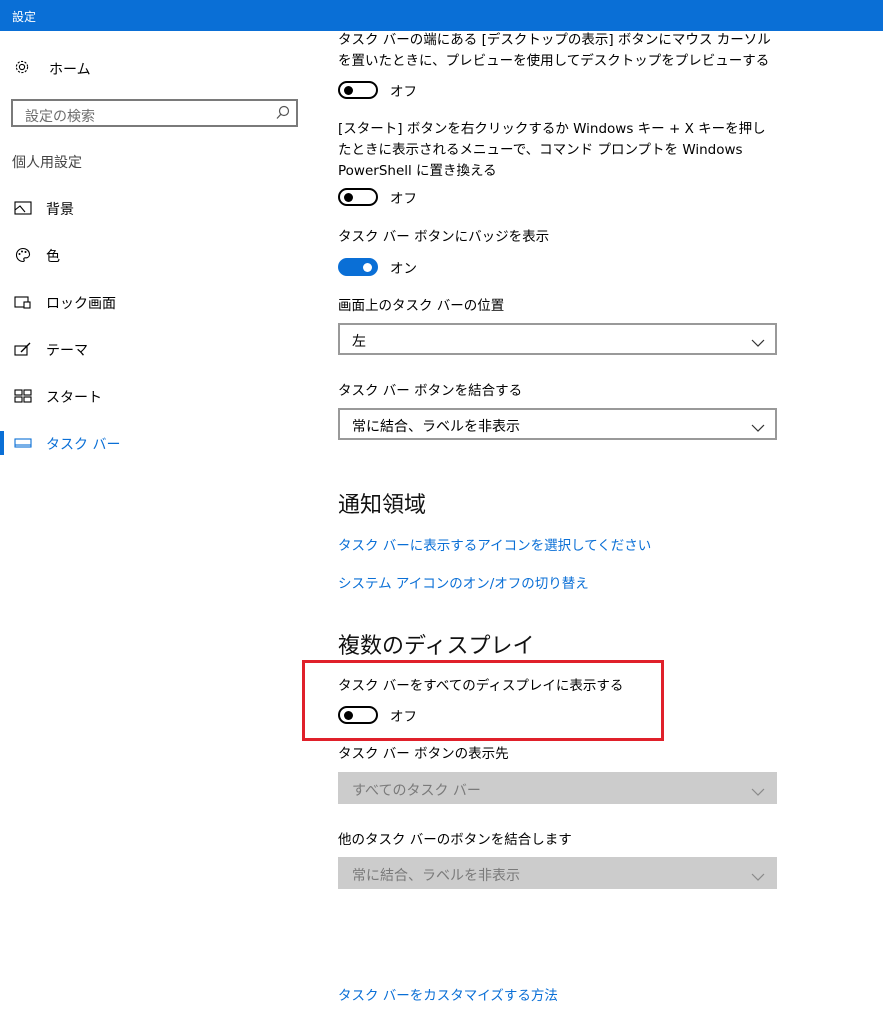 The height and width of the screenshot is (1024, 883). Describe the element at coordinates (423, 754) in the screenshot. I see `buttons-on-label: タスク バー ボタンの表示先` at that location.